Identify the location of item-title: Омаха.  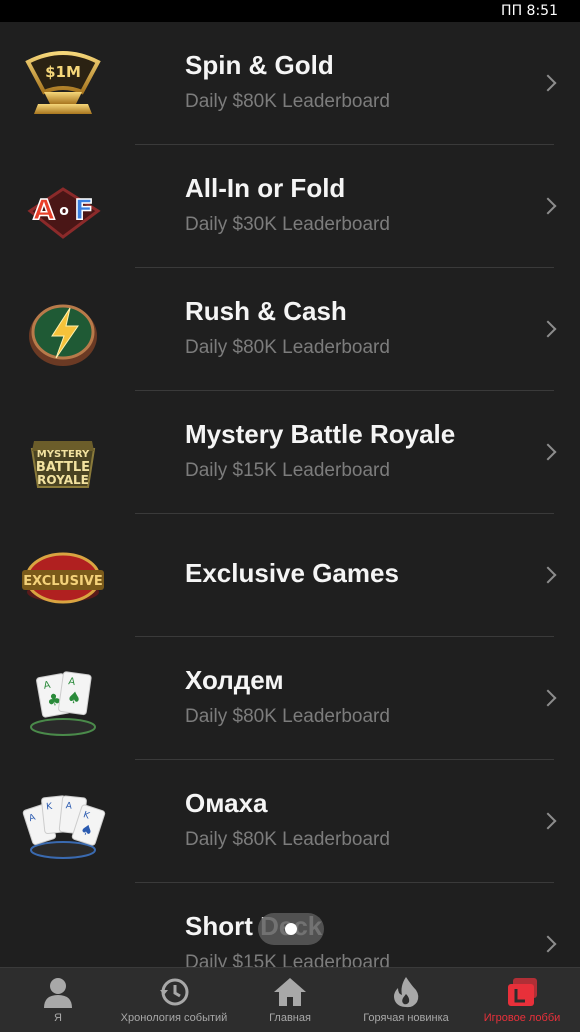
(226, 803).